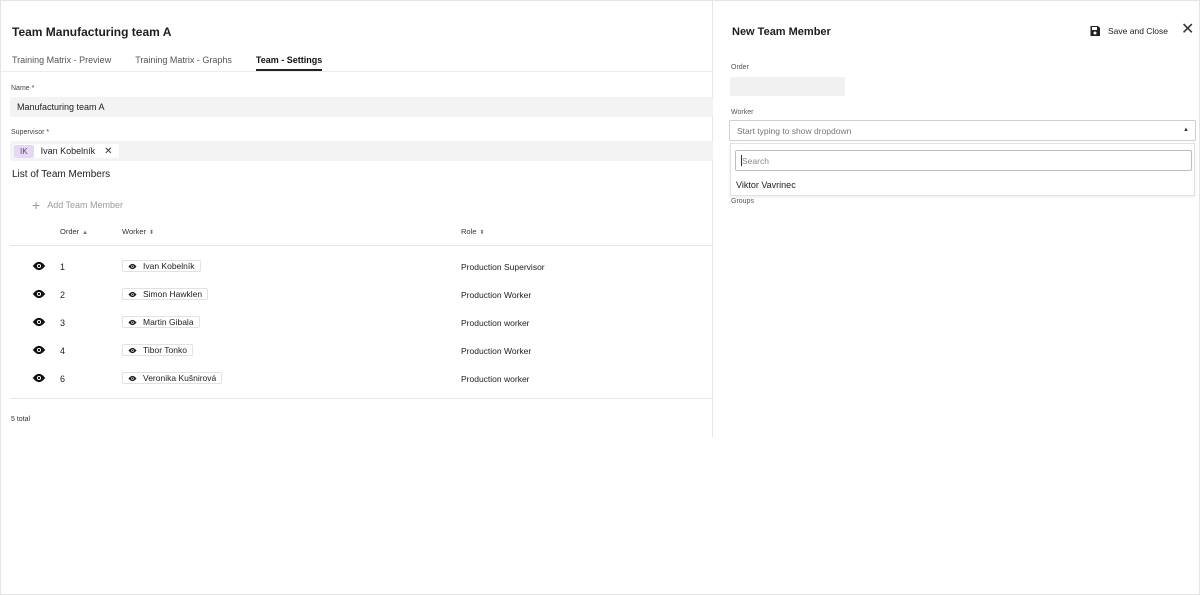 The width and height of the screenshot is (1200, 595). What do you see at coordinates (357, 71) in the screenshot?
I see `tabs-divider` at bounding box center [357, 71].